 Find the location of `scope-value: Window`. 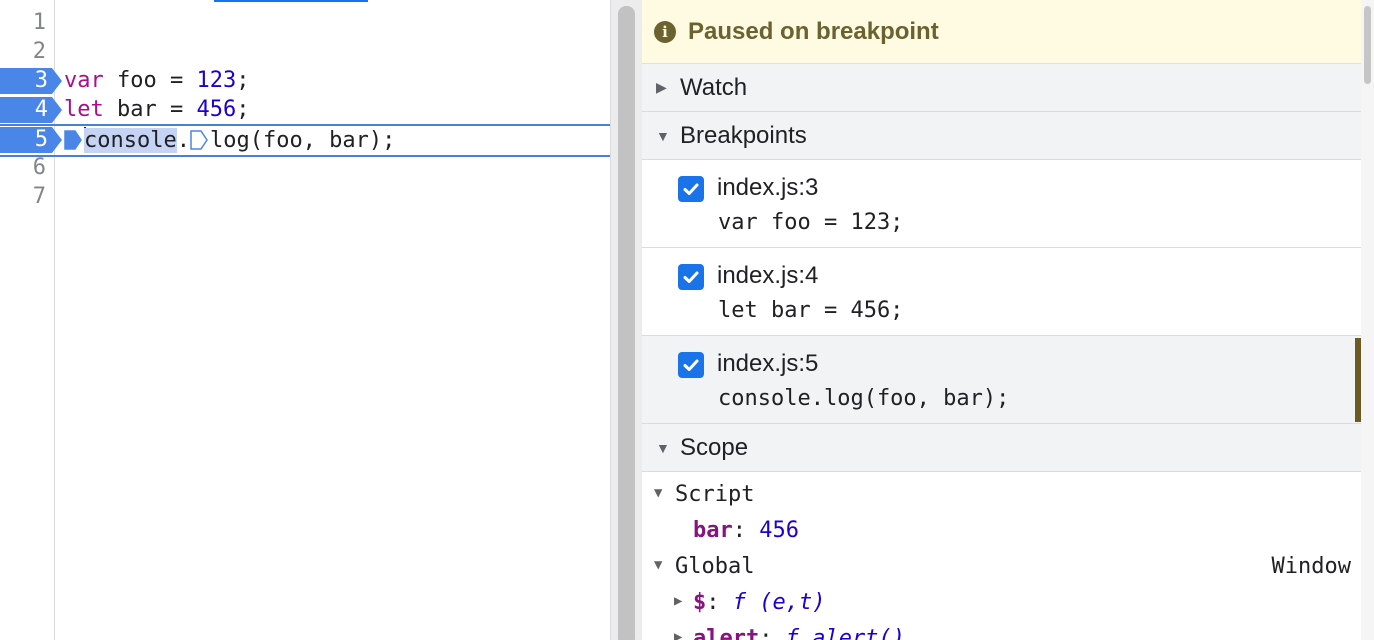

scope-value: Window is located at coordinates (1311, 566).